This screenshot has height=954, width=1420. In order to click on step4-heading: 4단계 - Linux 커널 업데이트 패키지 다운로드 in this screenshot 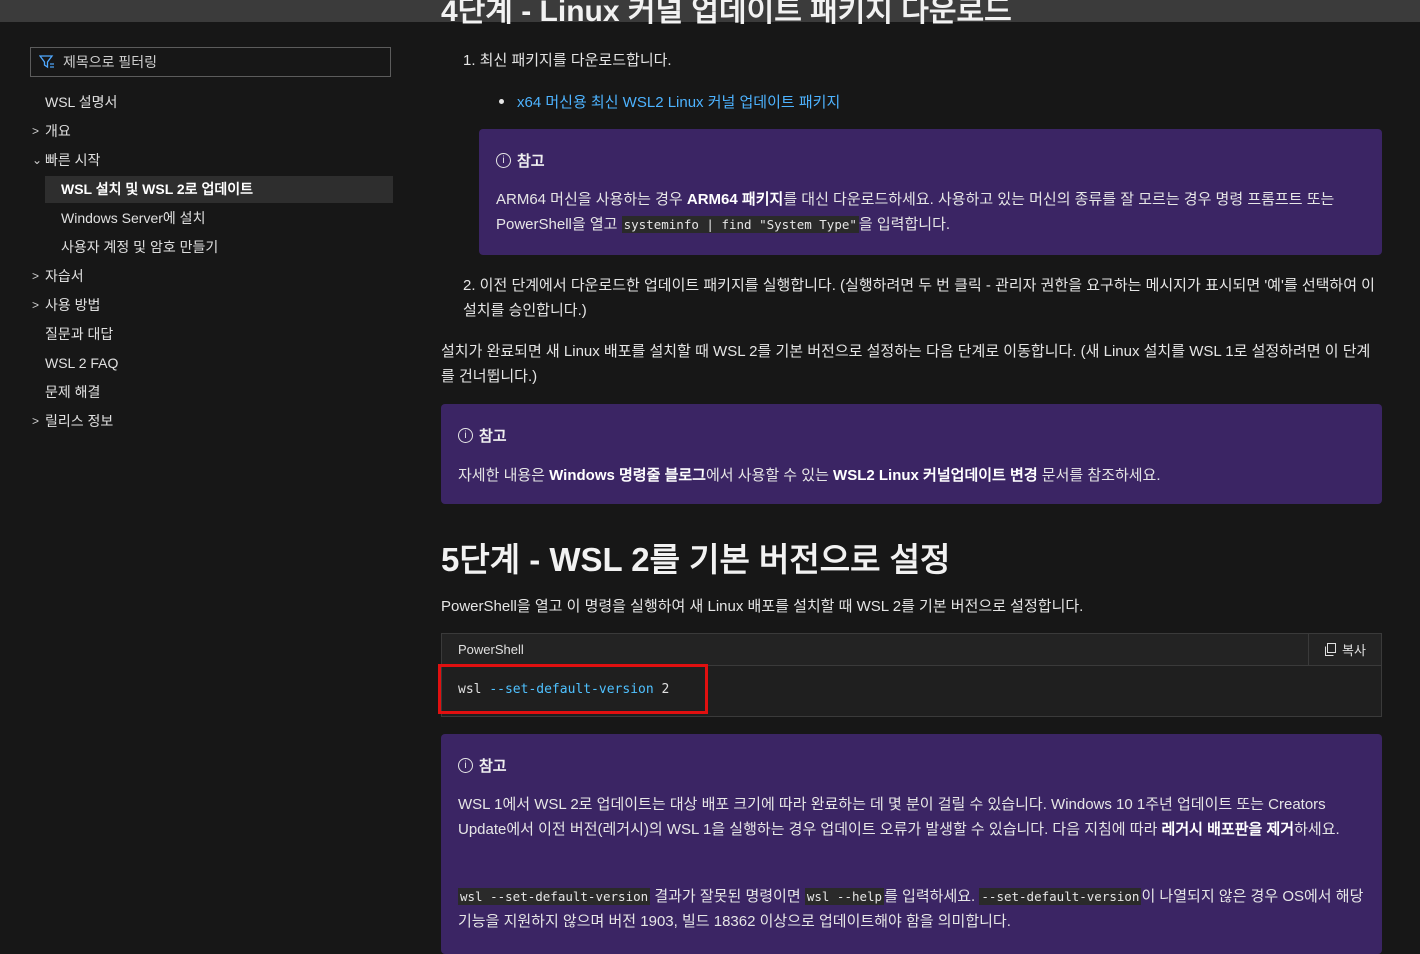, I will do `click(726, 14)`.